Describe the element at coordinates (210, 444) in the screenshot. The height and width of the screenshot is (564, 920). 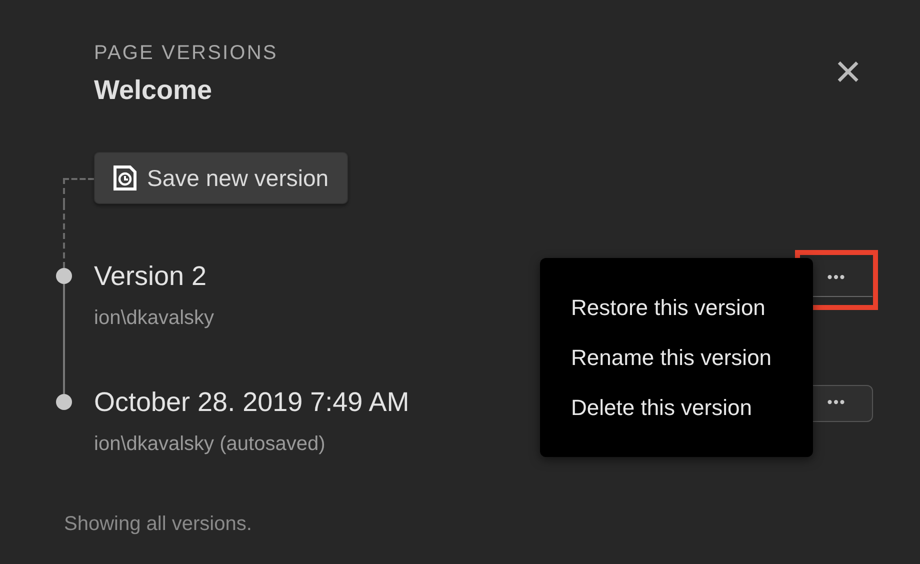
I see `version-author: ion\dkavalsky (autosaved)` at that location.